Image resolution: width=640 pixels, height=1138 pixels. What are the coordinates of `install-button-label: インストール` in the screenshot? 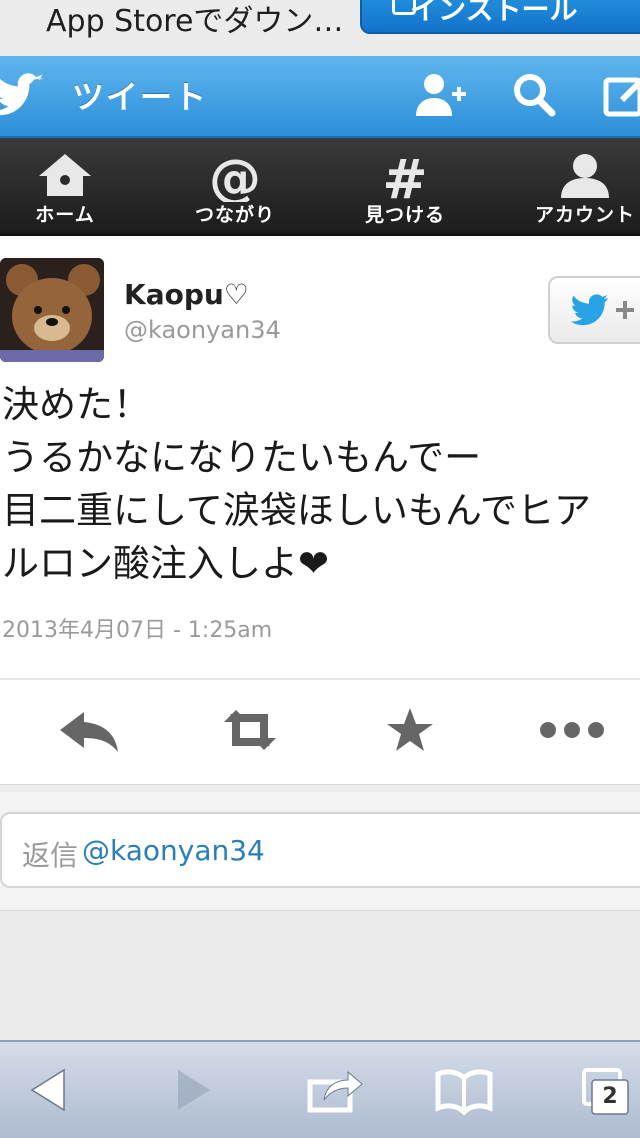 It's located at (494, 13).